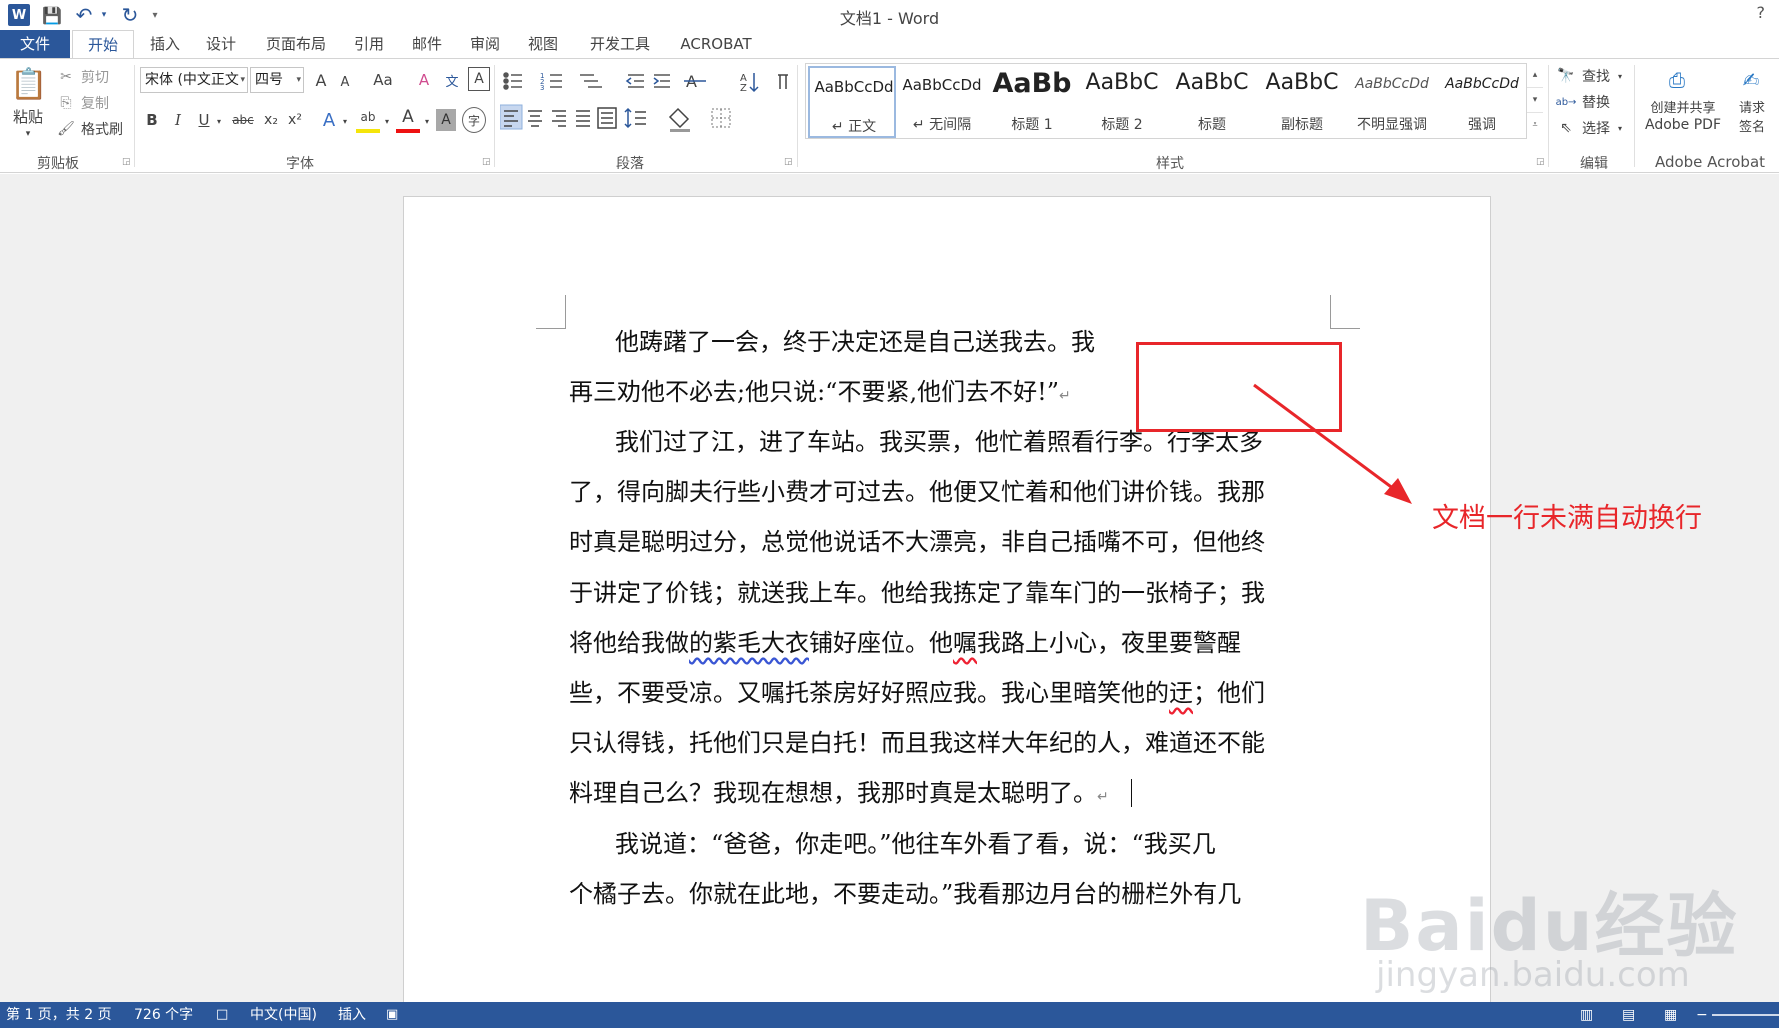 The width and height of the screenshot is (1779, 1028). Describe the element at coordinates (783, 81) in the screenshot. I see `show-hide-marks-icon` at that location.